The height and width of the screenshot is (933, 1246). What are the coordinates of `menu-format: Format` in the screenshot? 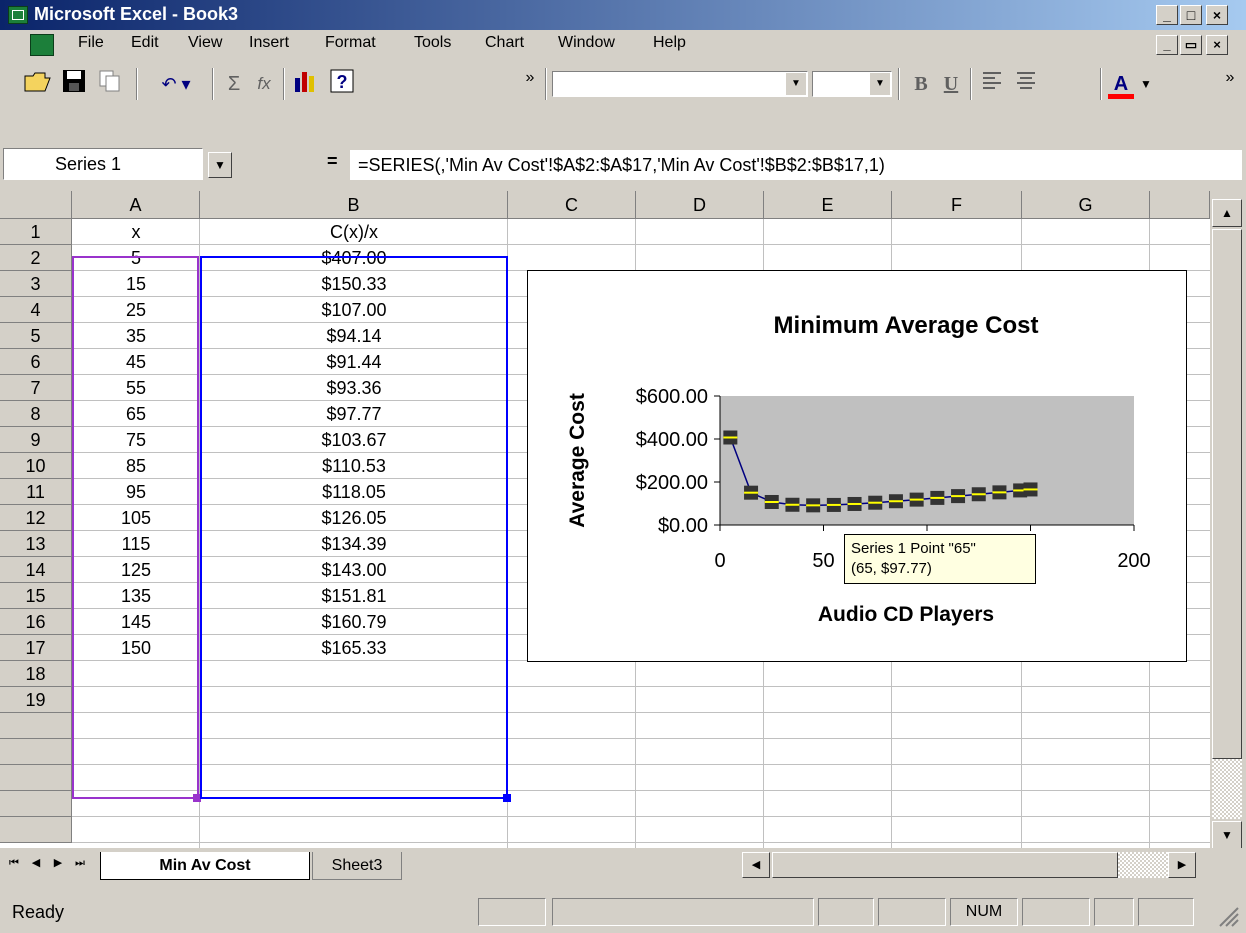 It's located at (350, 43).